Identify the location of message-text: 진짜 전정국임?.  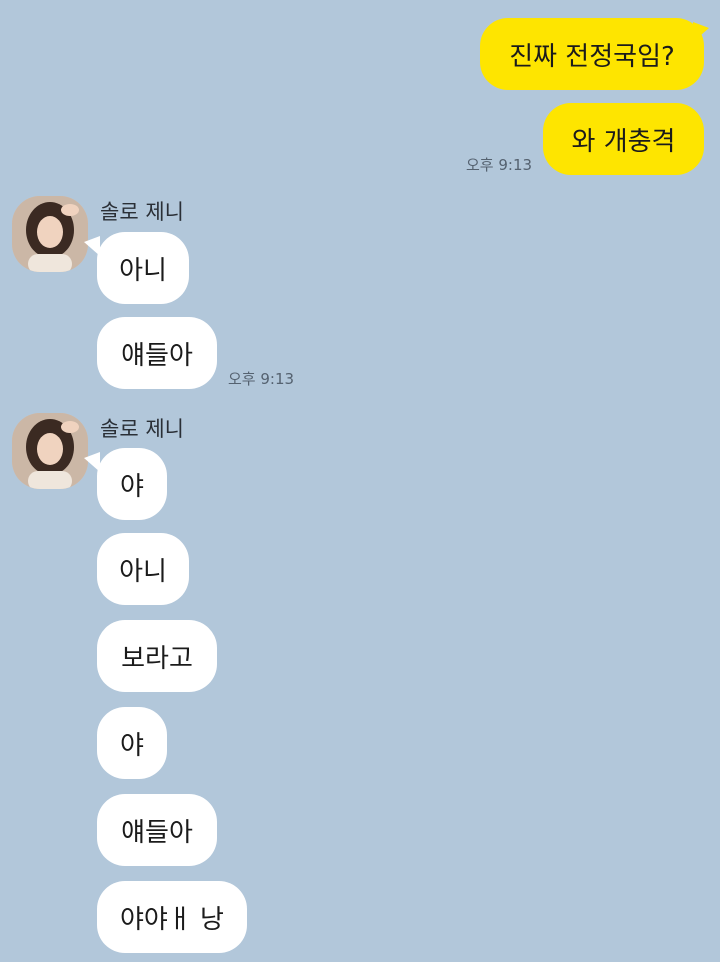
(592, 56).